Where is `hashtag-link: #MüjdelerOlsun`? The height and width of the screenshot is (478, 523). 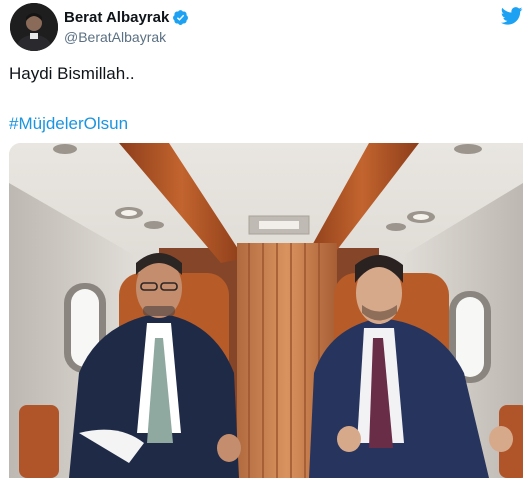 hashtag-link: #MüjdelerOlsun is located at coordinates (68, 124).